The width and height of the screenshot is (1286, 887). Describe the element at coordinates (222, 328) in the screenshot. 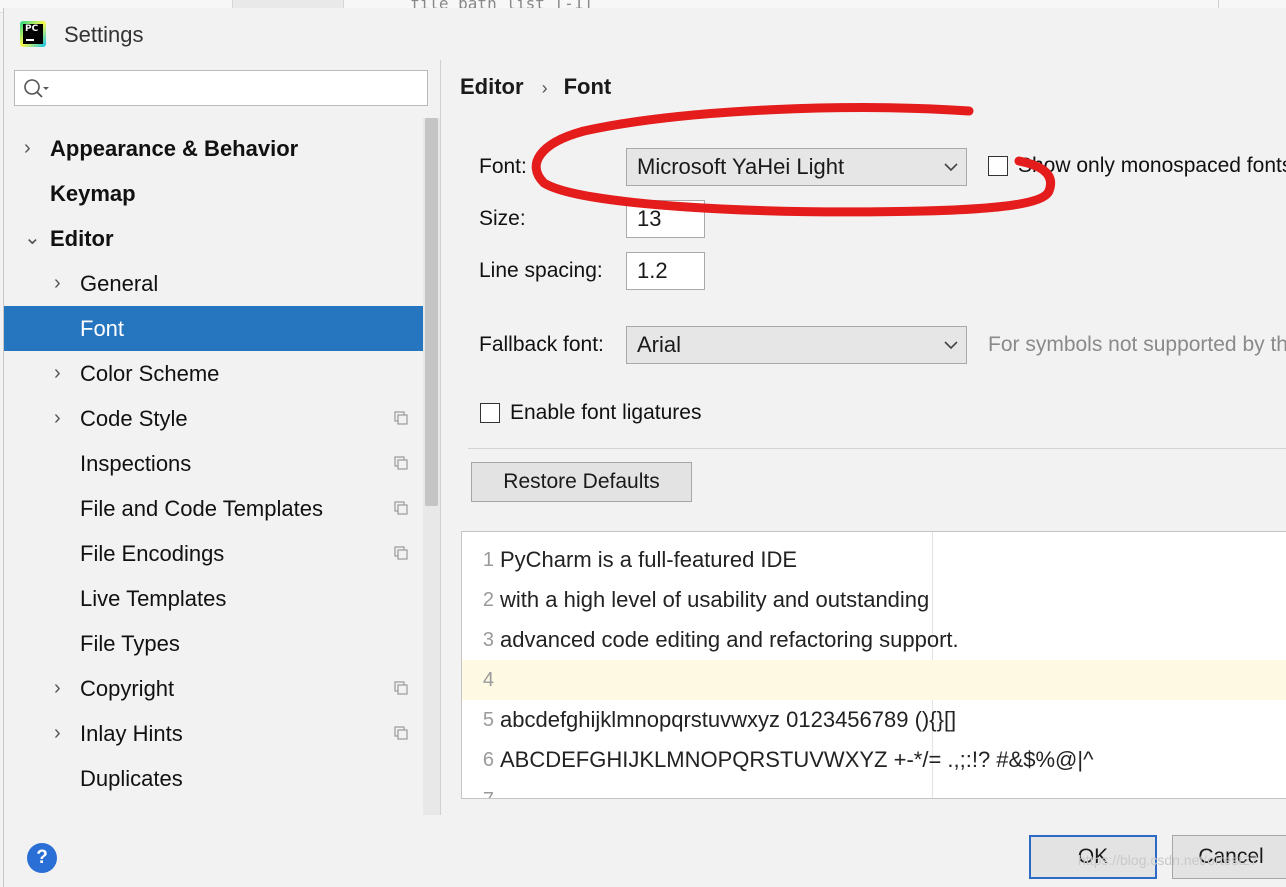

I see `sidebar-item-font: Font` at that location.